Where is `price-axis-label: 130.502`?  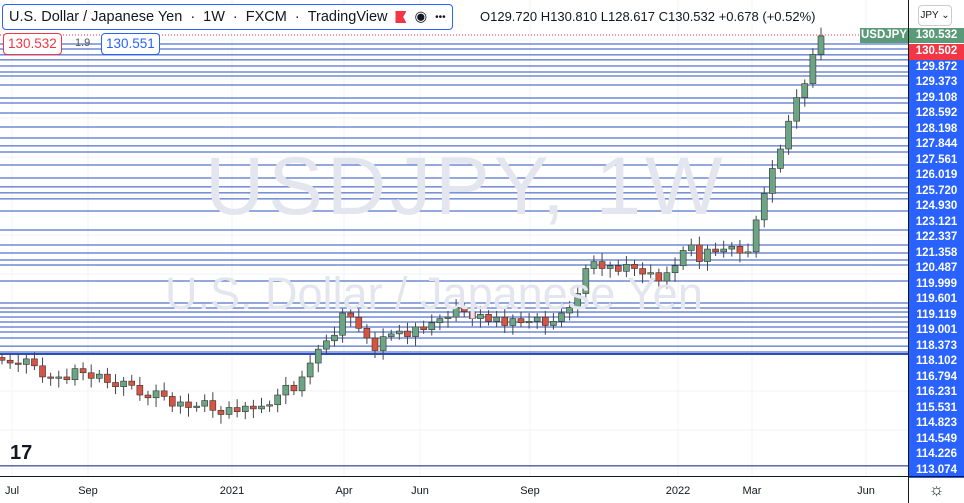 price-axis-label: 130.502 is located at coordinates (936, 52).